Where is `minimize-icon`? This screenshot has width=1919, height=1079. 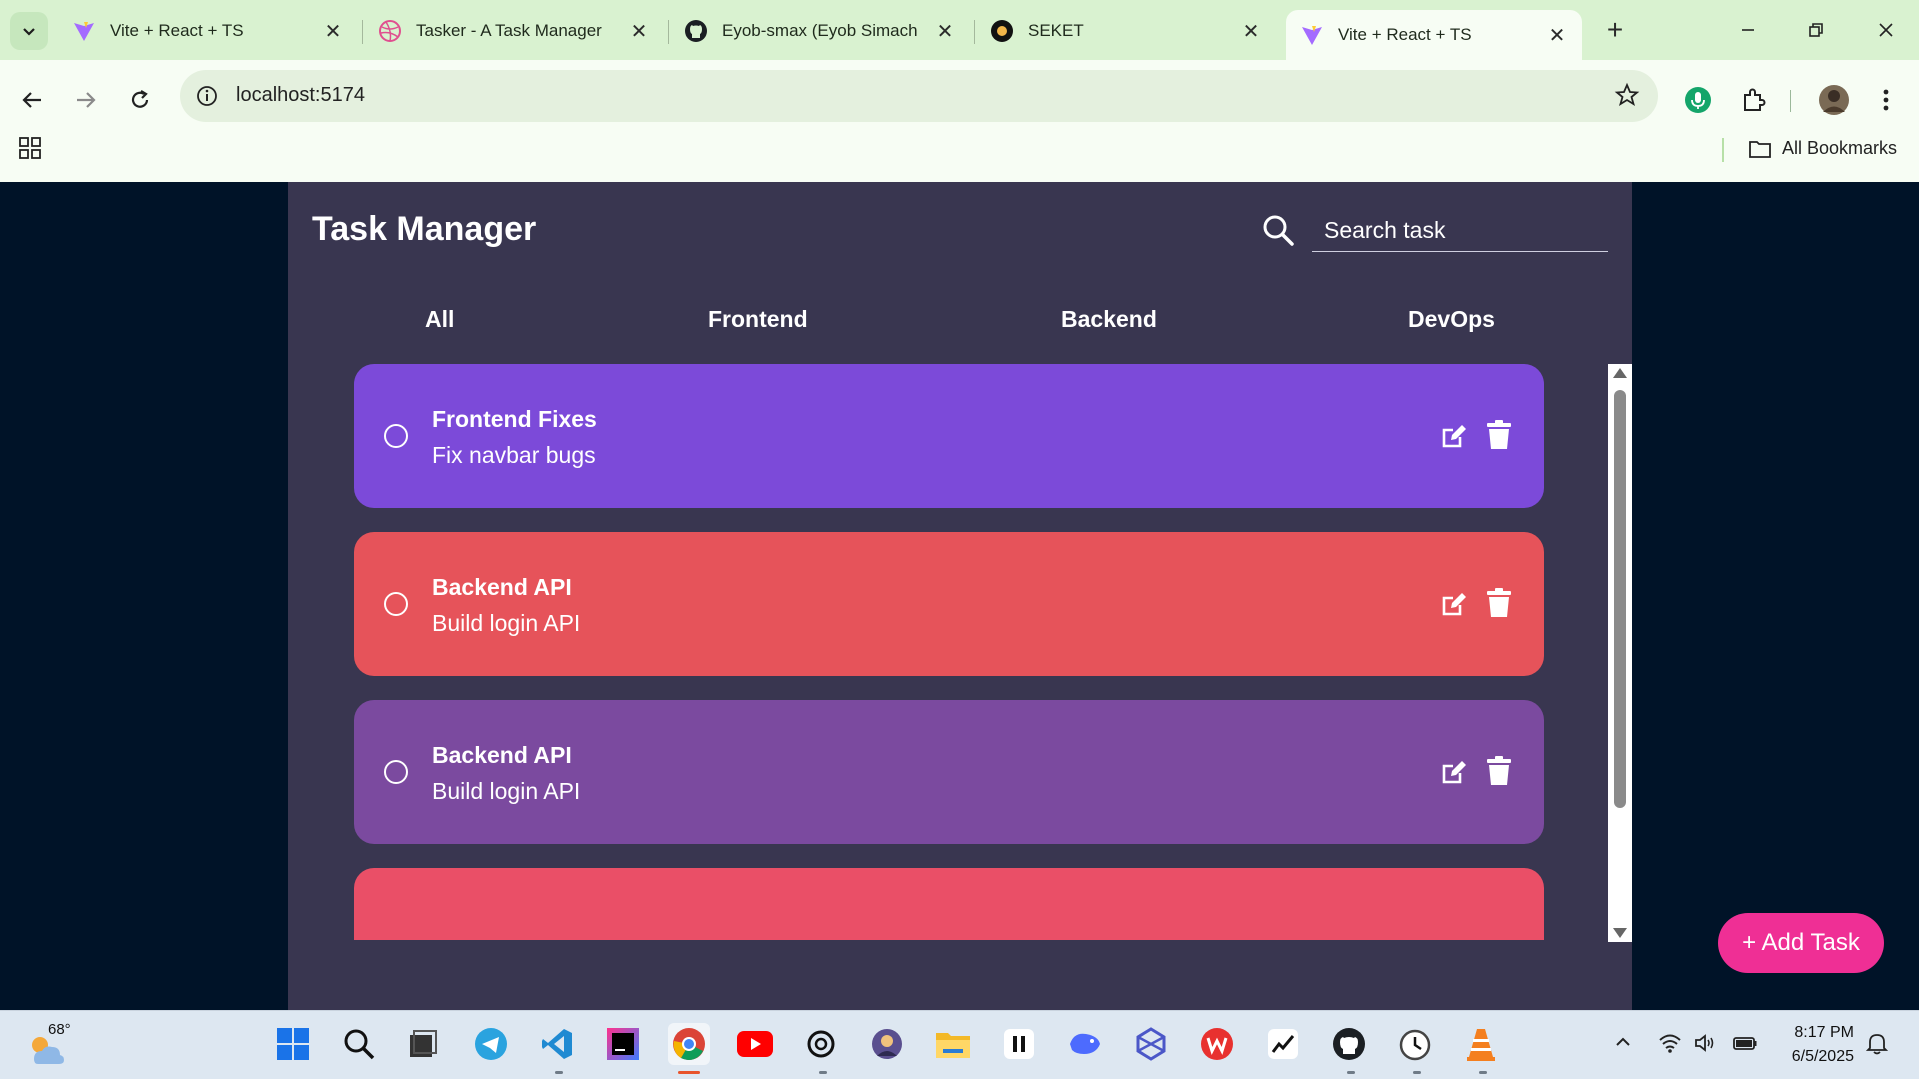
minimize-icon is located at coordinates (1748, 30).